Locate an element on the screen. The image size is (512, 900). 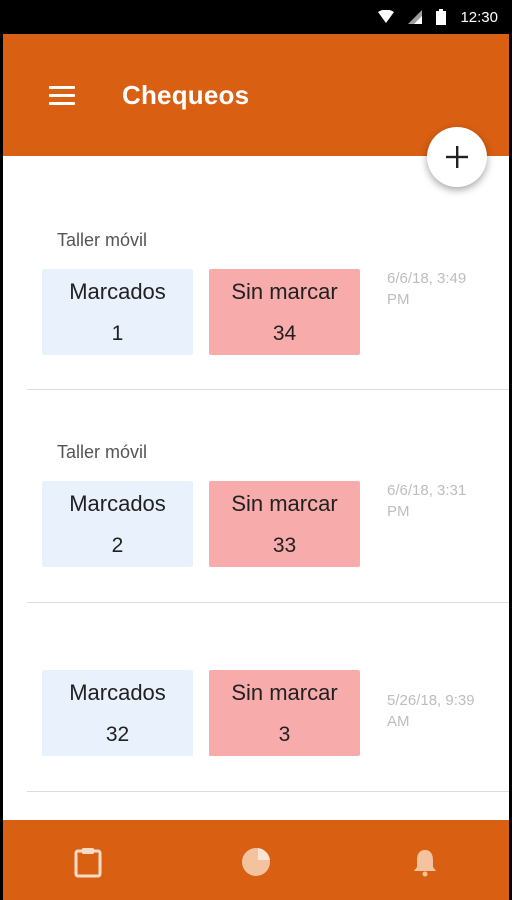
page-title: Chequeos is located at coordinates (186, 95).